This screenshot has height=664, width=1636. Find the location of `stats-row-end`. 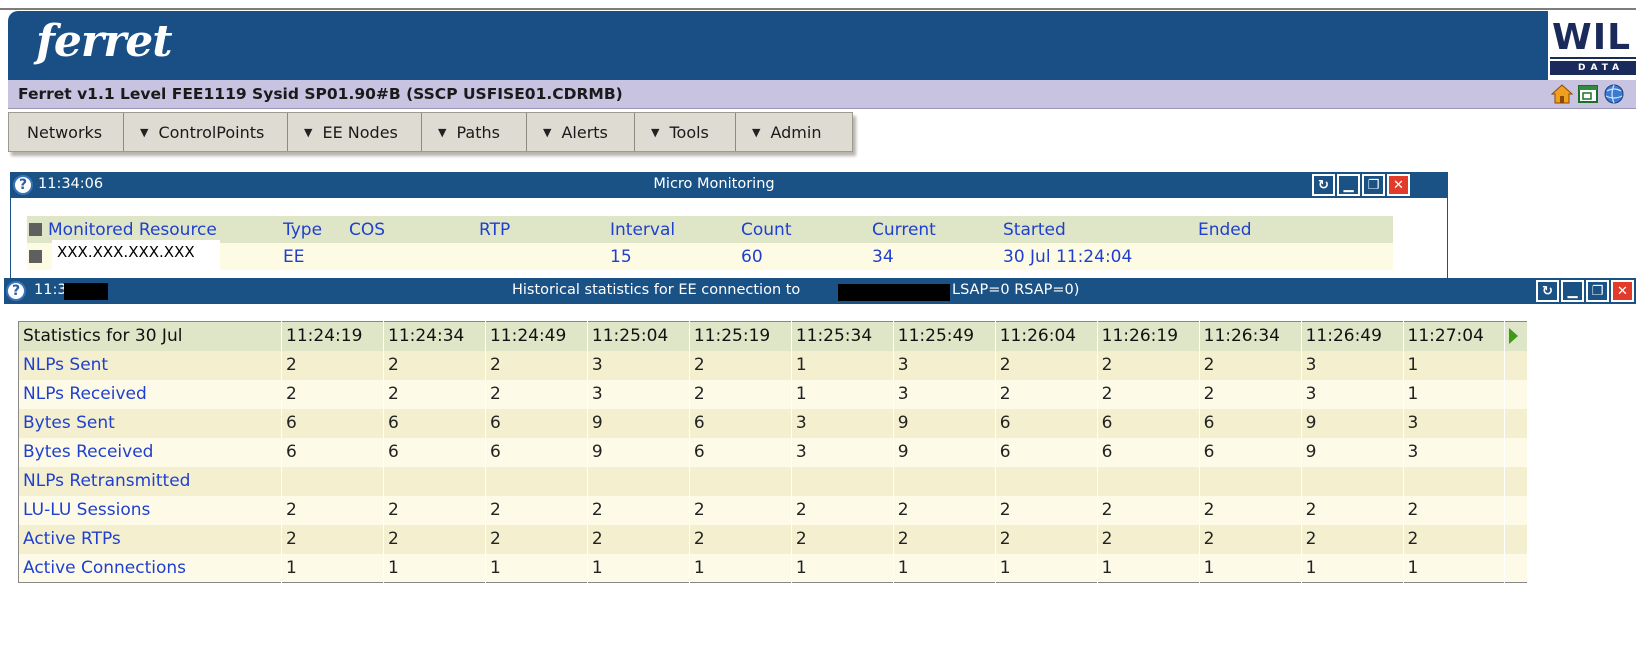

stats-row-end is located at coordinates (1516, 568).